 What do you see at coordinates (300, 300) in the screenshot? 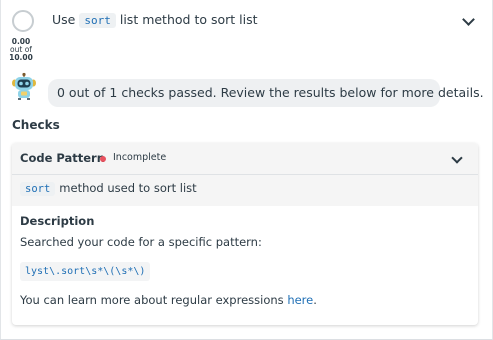
I see `learn-more-link: here` at bounding box center [300, 300].